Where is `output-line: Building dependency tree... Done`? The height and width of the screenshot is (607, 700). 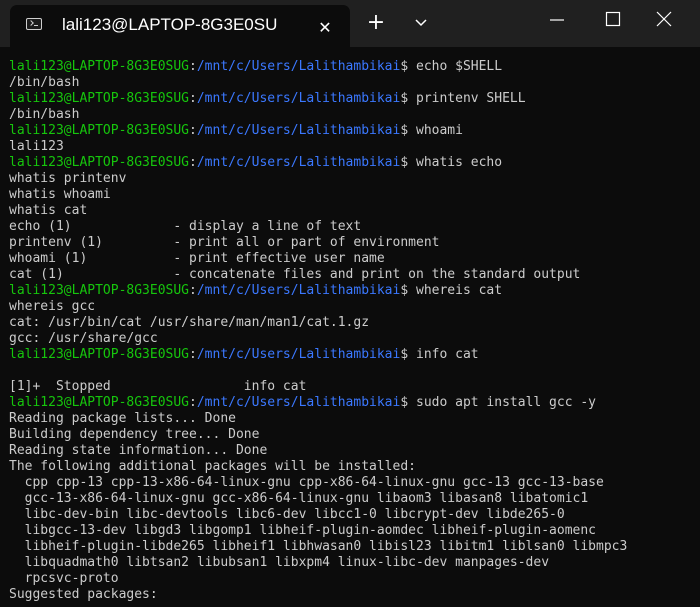 output-line: Building dependency tree... Done is located at coordinates (134, 435).